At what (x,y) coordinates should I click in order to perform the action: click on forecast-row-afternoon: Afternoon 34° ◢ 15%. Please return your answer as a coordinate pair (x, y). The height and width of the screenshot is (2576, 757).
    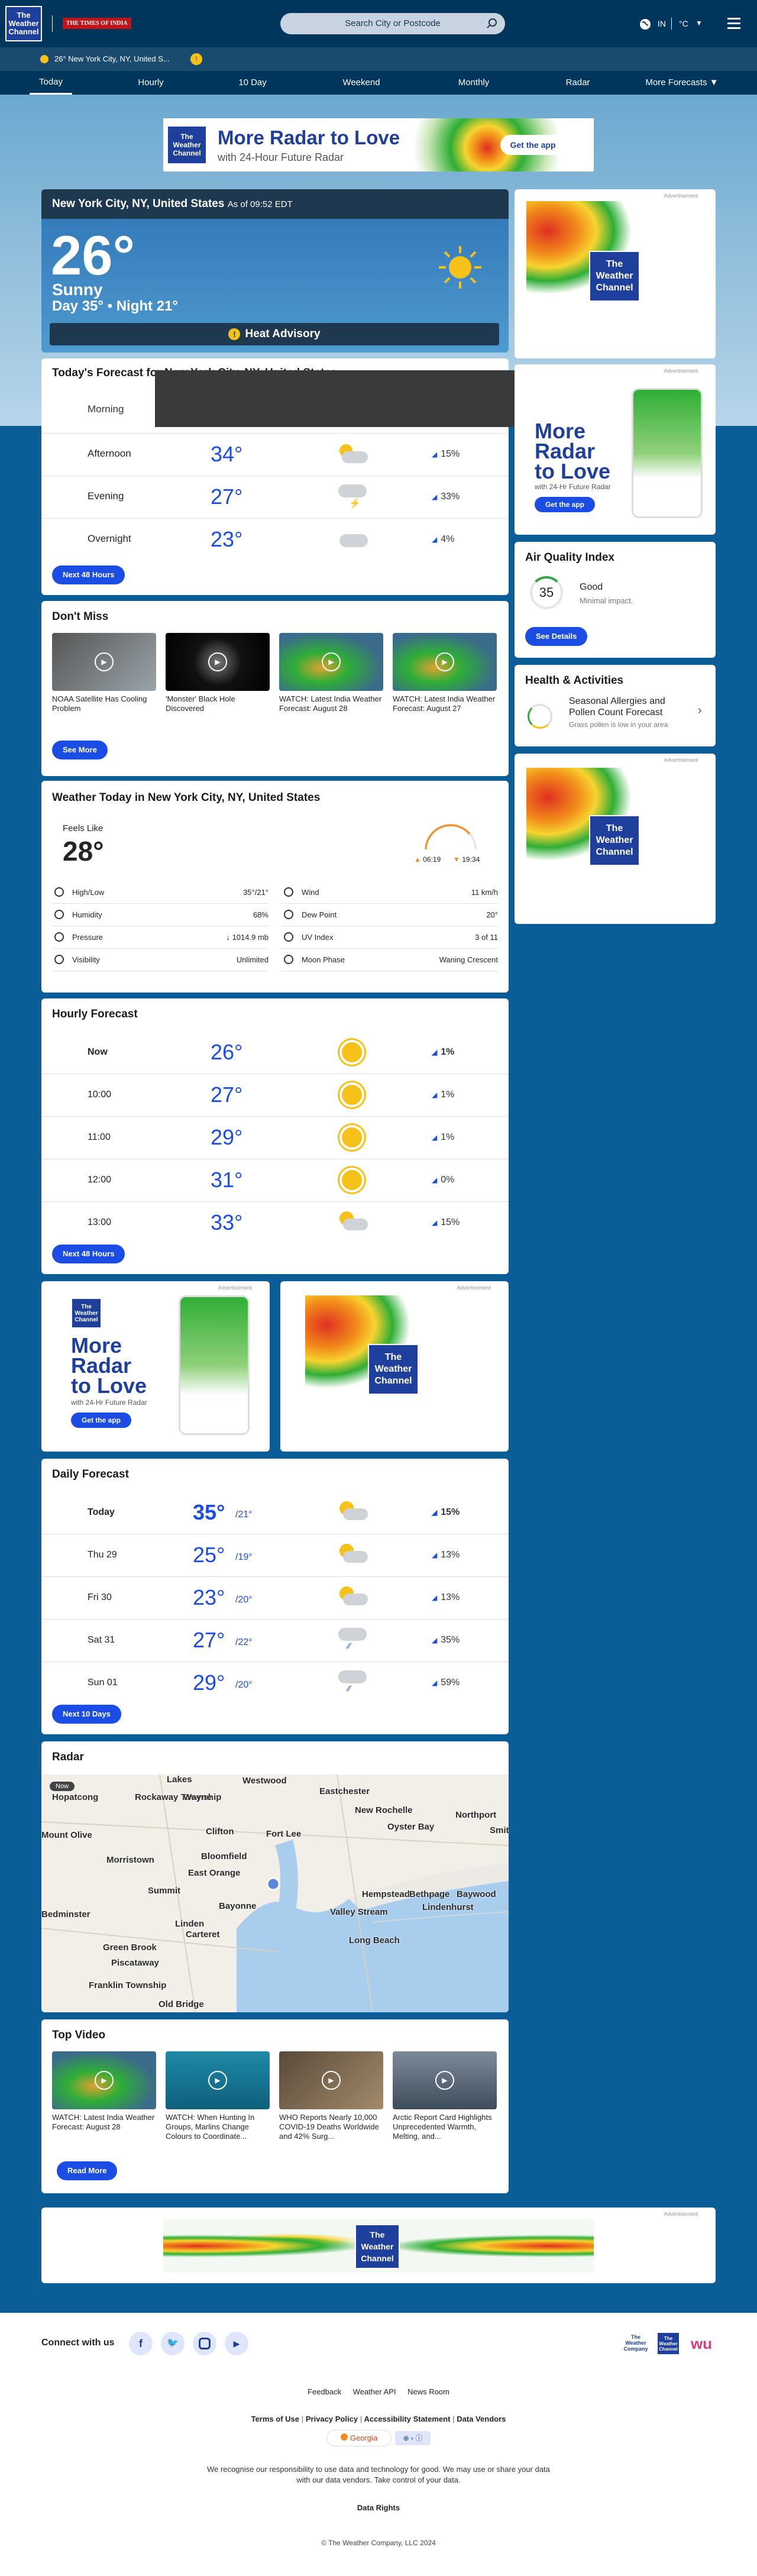
    Looking at the image, I should click on (275, 454).